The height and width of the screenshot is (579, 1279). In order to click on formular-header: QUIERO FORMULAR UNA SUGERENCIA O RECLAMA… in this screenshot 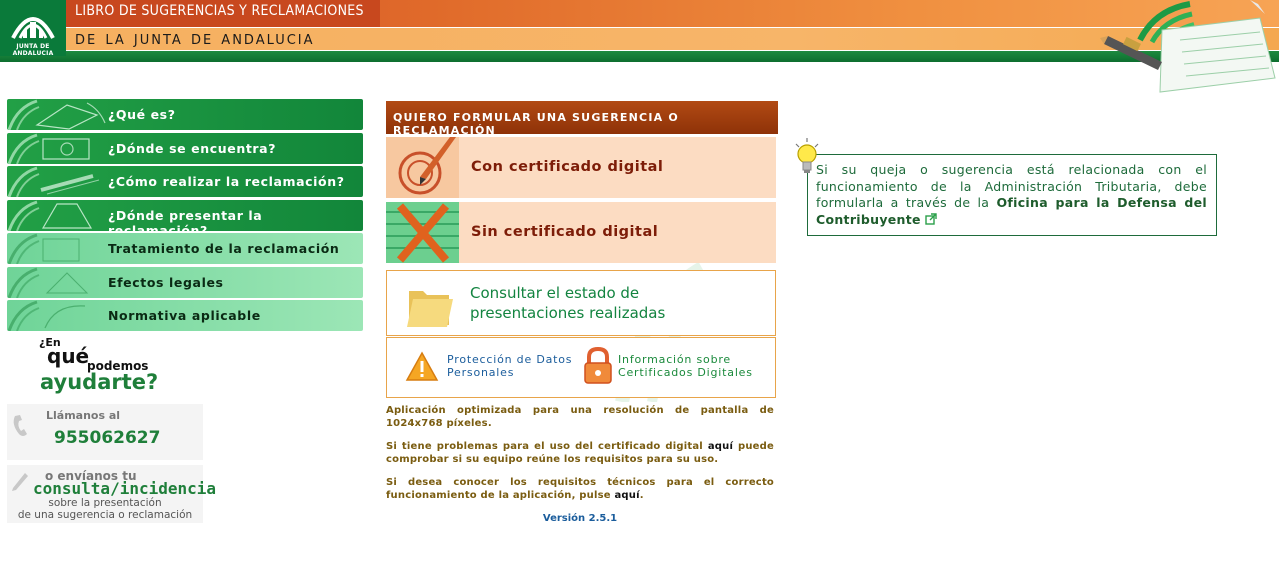, I will do `click(582, 119)`.